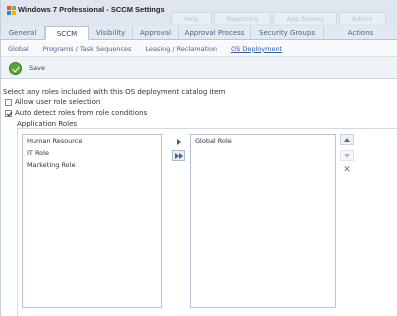 This screenshot has width=397, height=316. Describe the element at coordinates (37, 68) in the screenshot. I see `save-label: Save` at that location.